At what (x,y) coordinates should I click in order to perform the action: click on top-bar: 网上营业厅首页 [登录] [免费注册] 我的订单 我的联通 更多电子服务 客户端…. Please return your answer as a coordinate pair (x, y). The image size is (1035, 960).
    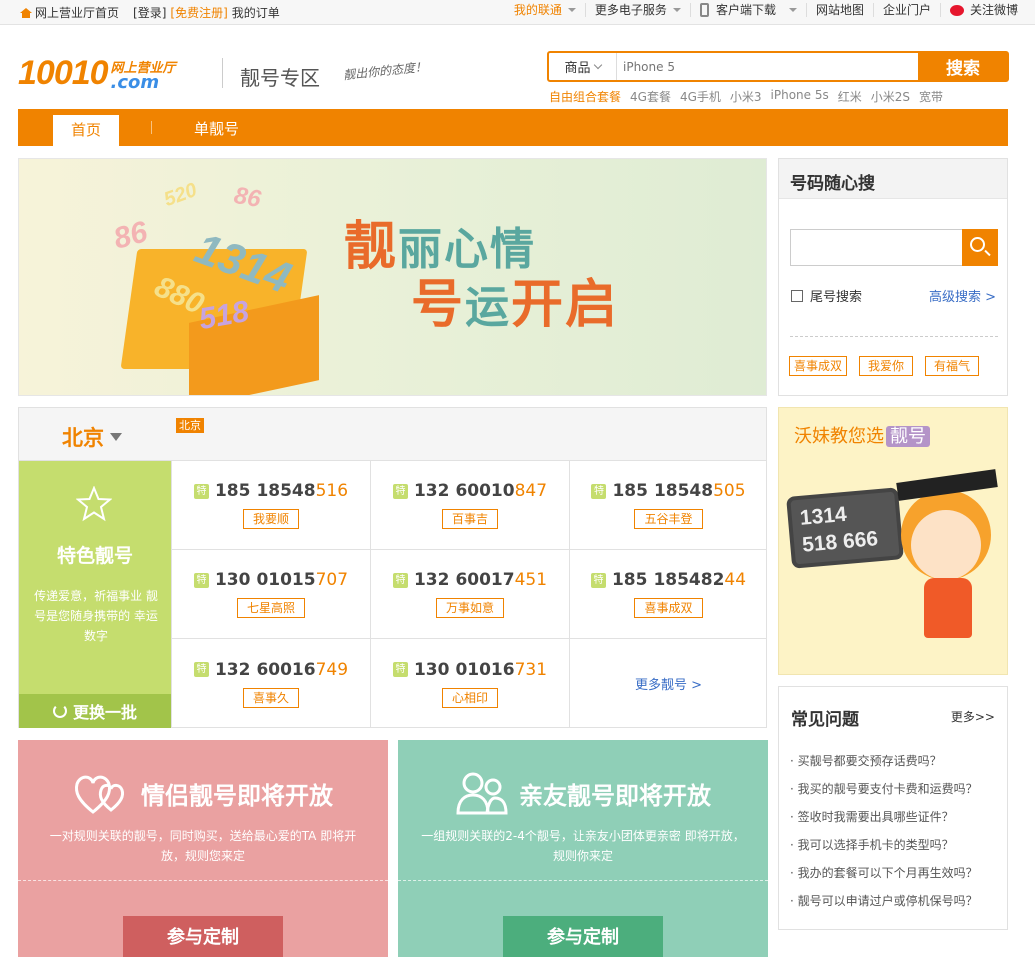
    Looking at the image, I should click on (517, 12).